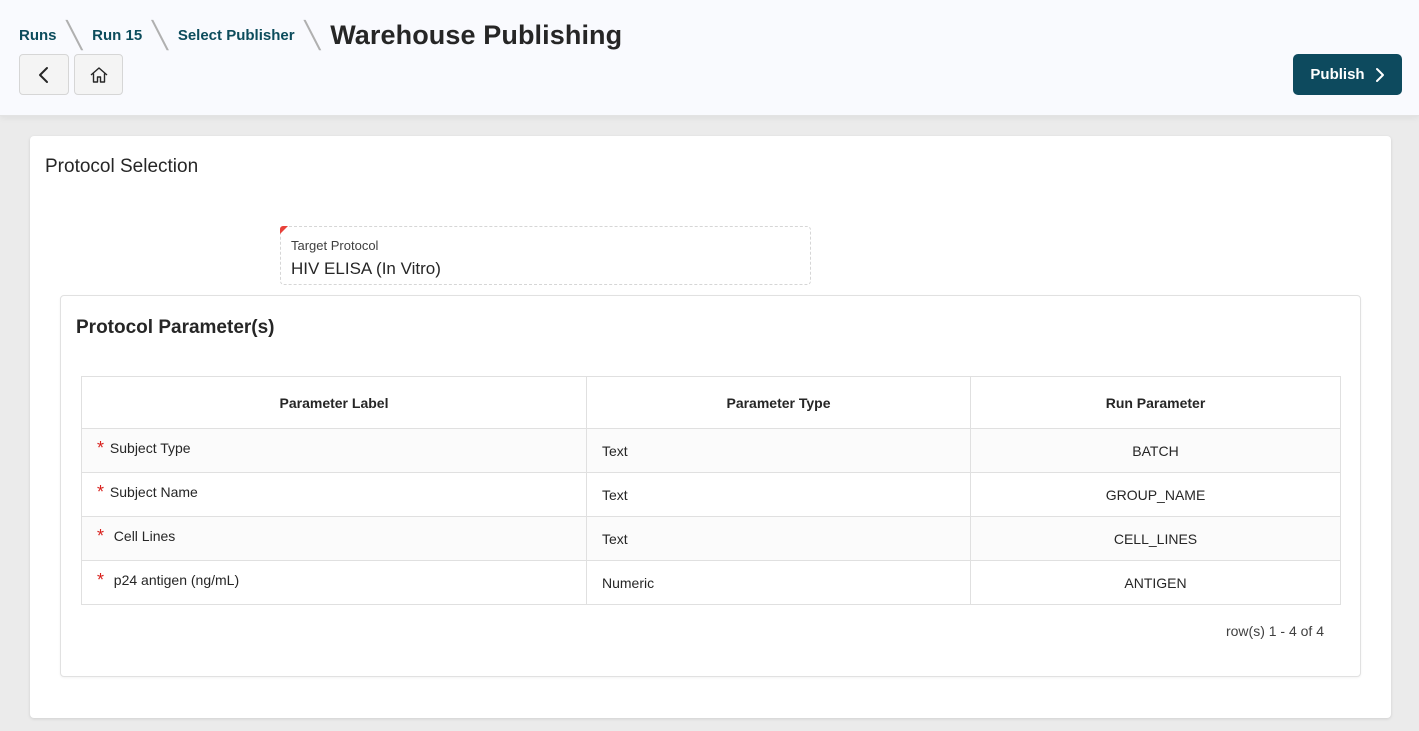  Describe the element at coordinates (334, 538) in the screenshot. I see `parameter-label-cell: * Cell Lines` at that location.